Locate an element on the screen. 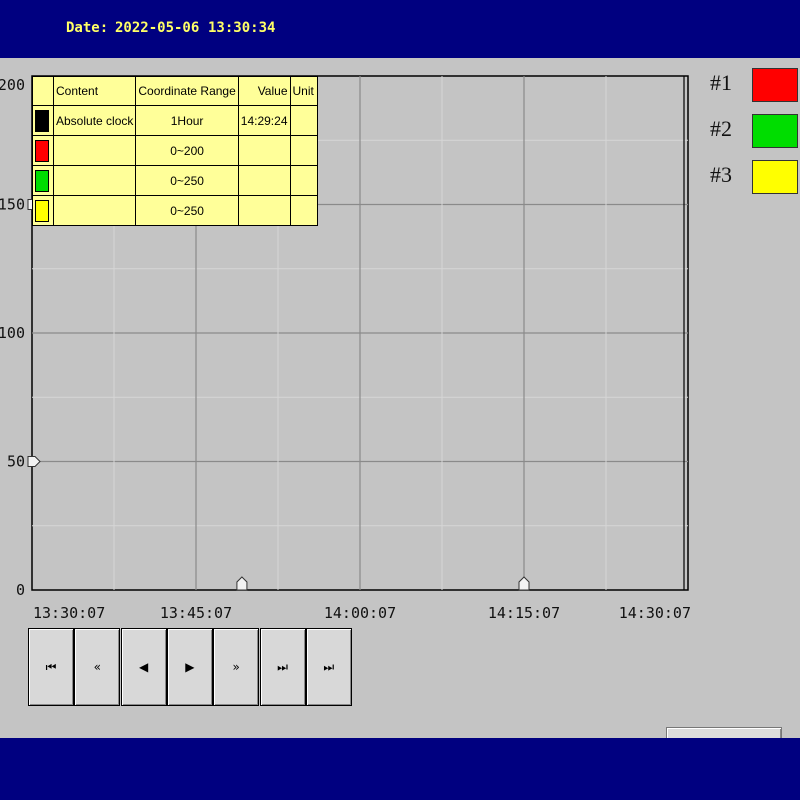 The image size is (800, 800). go-to-start-icon: ⏮ is located at coordinates (51, 666).